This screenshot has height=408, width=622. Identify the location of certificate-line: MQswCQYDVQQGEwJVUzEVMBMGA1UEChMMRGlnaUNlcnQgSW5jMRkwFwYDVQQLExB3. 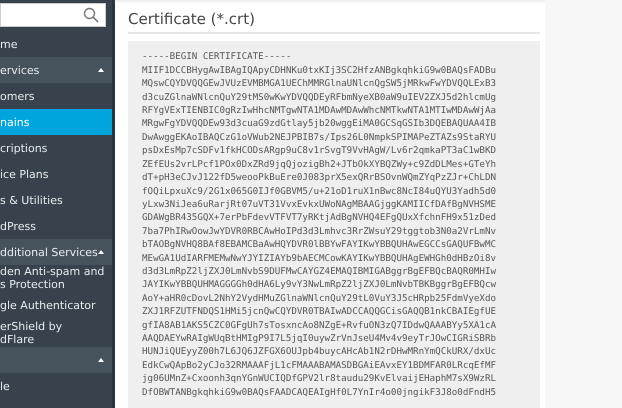
(320, 84).